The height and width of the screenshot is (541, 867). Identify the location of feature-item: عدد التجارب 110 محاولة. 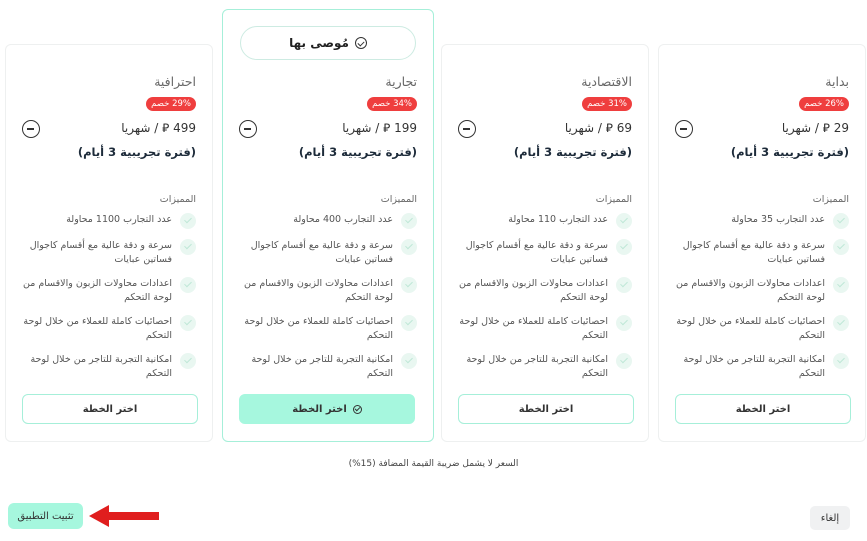
(543, 221).